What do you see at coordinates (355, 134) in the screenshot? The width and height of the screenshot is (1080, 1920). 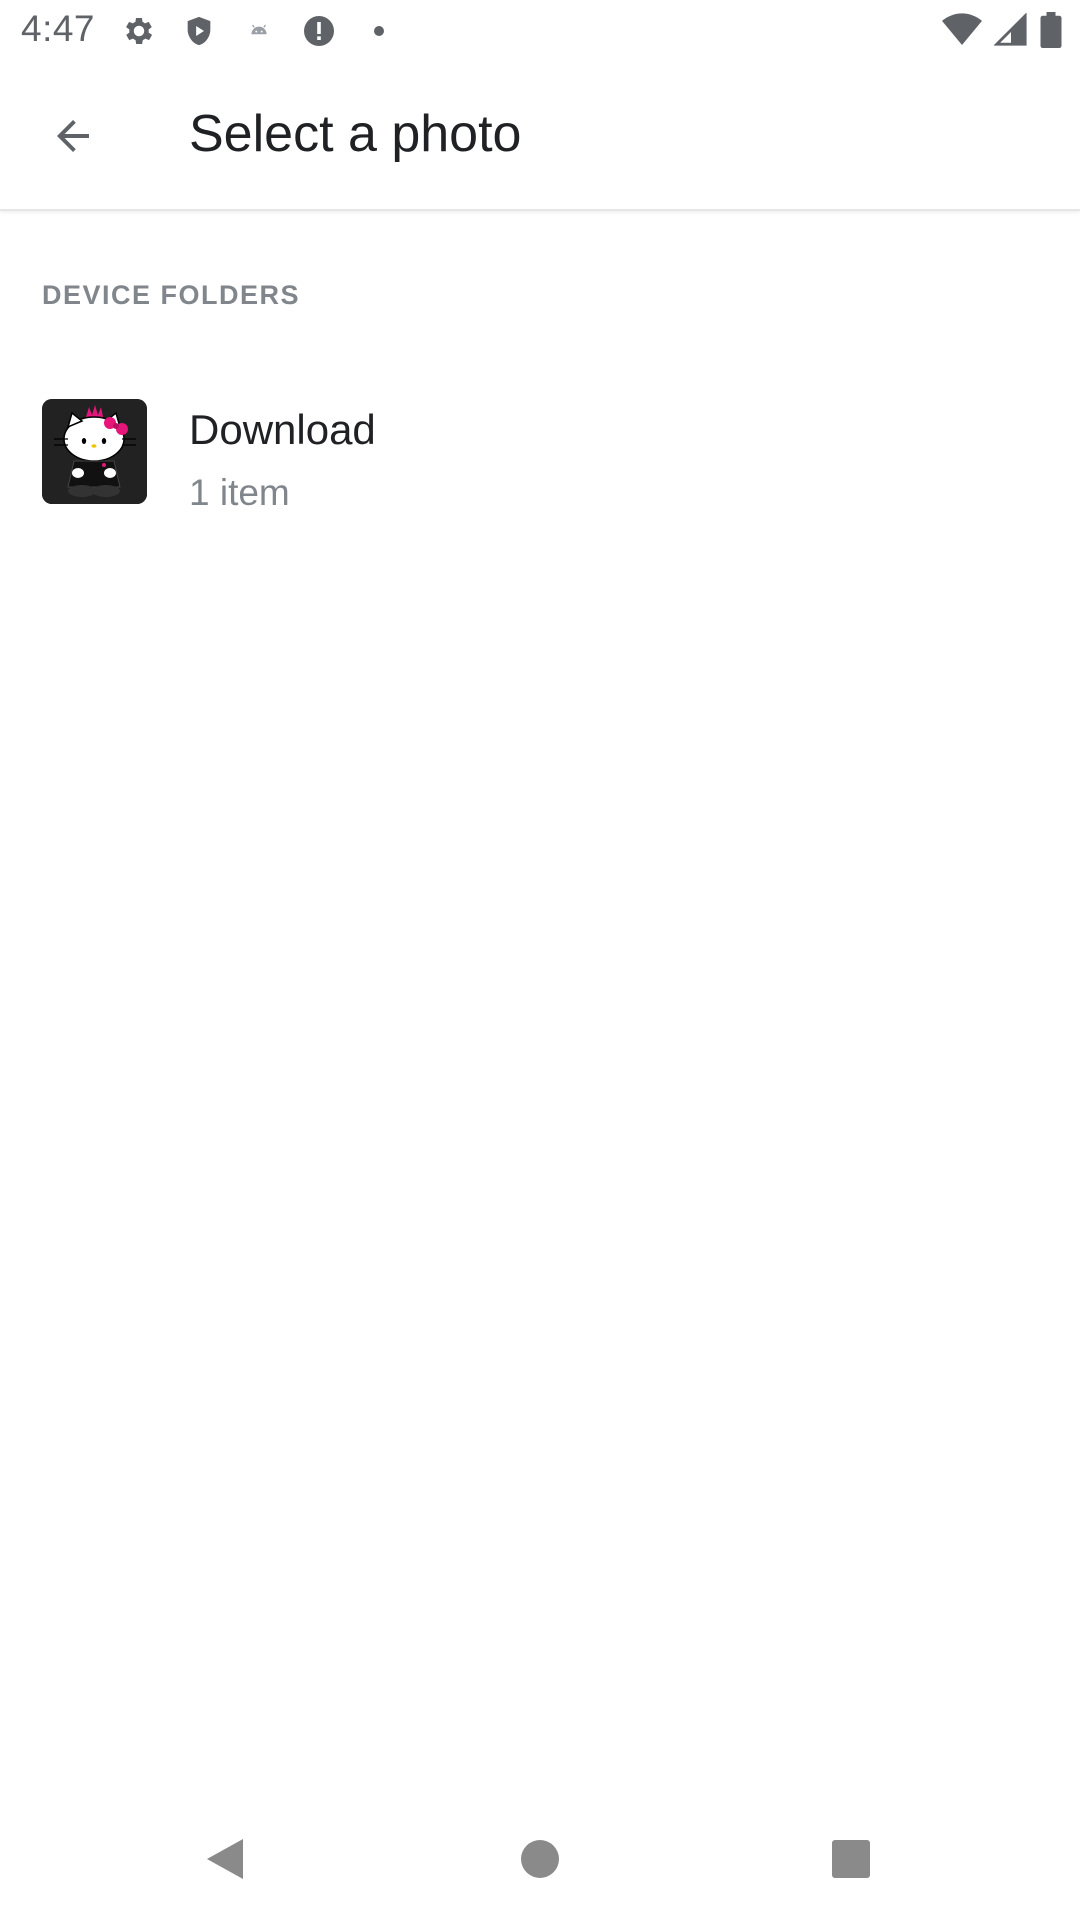 I see `page-title: Select a photo` at bounding box center [355, 134].